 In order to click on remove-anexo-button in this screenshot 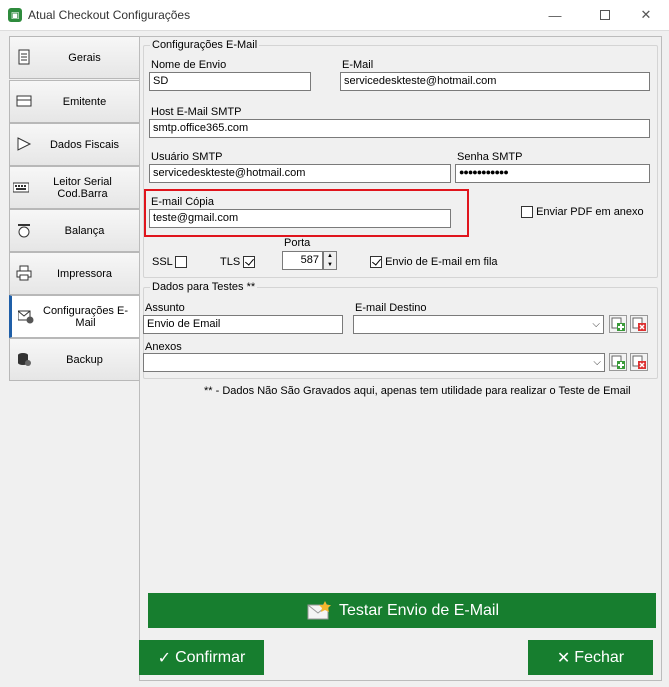, I will do `click(639, 362)`.